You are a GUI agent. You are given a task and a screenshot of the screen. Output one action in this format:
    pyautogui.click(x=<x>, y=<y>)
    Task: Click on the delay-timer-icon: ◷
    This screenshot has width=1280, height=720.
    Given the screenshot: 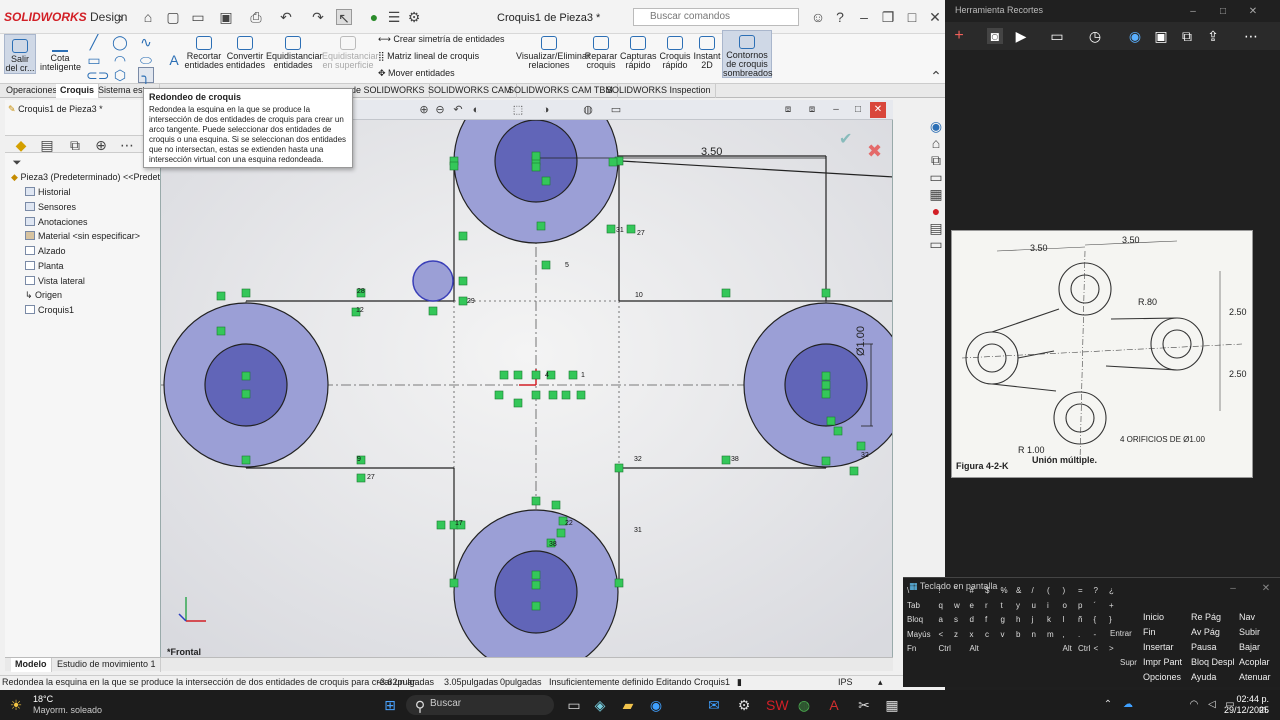 What is the action you would take?
    pyautogui.click(x=1095, y=36)
    